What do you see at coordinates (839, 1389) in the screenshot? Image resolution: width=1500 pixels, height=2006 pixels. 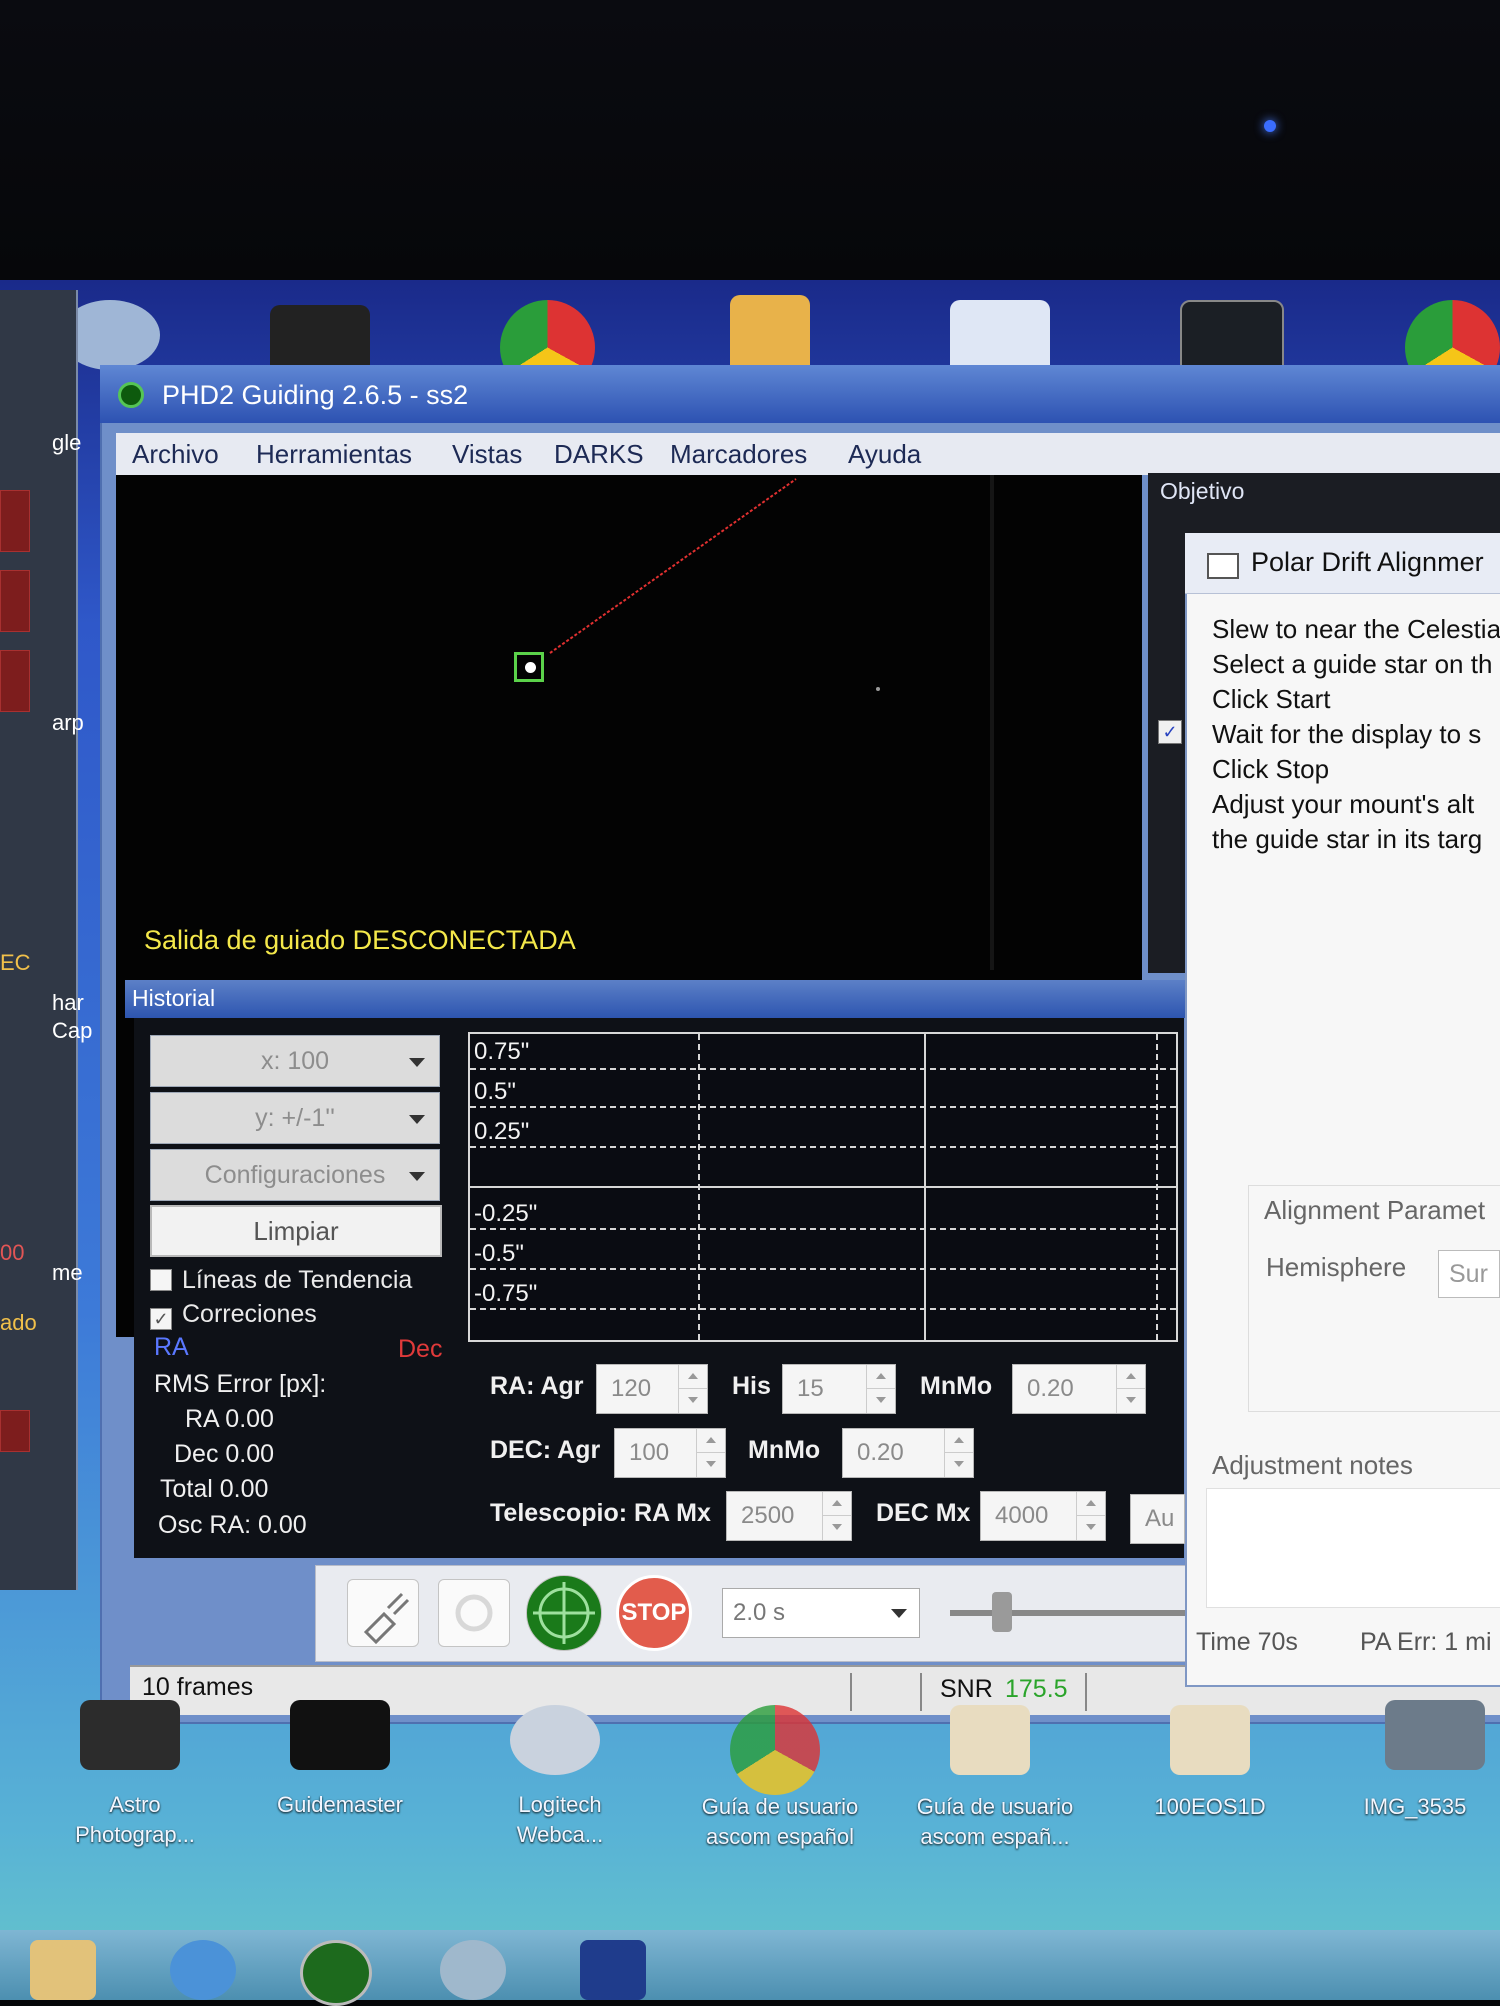 I see `his-input: 15` at bounding box center [839, 1389].